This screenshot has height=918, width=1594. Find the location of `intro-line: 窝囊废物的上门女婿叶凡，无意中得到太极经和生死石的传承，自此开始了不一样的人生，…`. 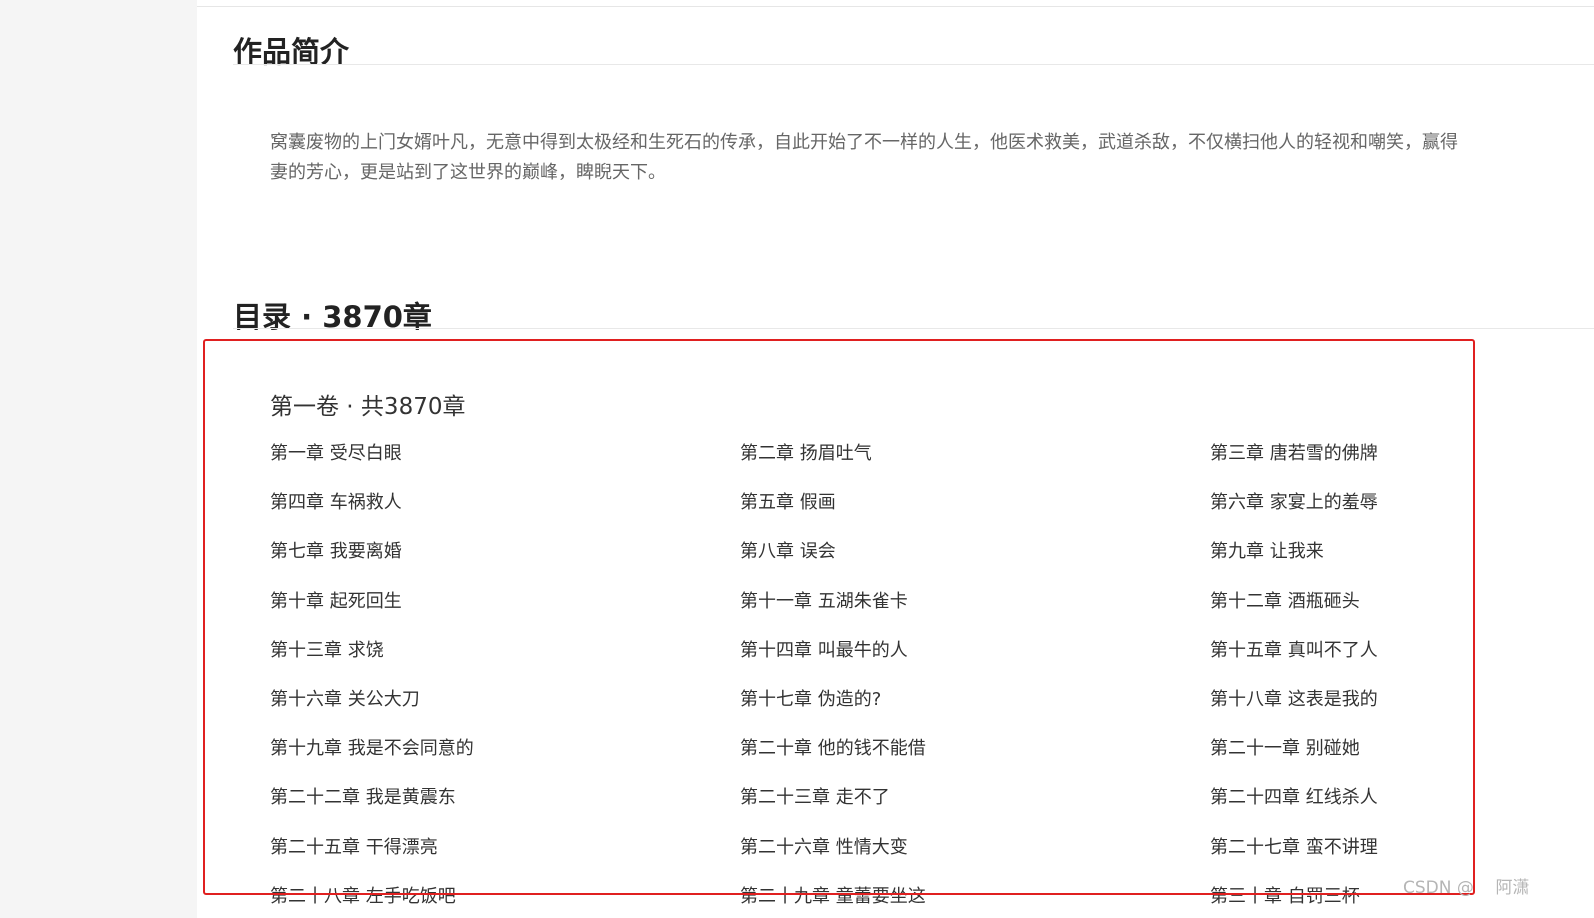

intro-line: 窝囊废物的上门女婿叶凡，无意中得到太极经和生死石的传承，自此开始了不一样的人生，… is located at coordinates (864, 142).